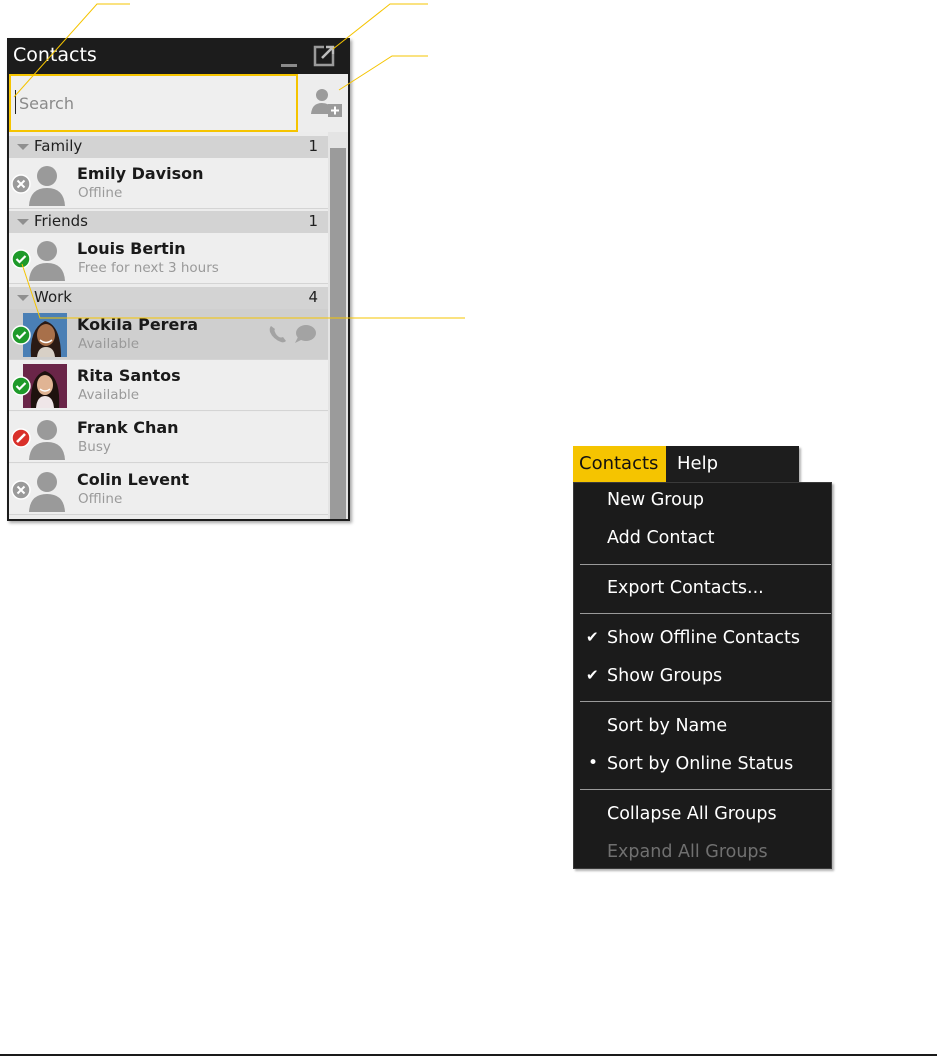 This screenshot has width=937, height=1056. I want to click on menu-item-label: Sort by Name, so click(667, 726).